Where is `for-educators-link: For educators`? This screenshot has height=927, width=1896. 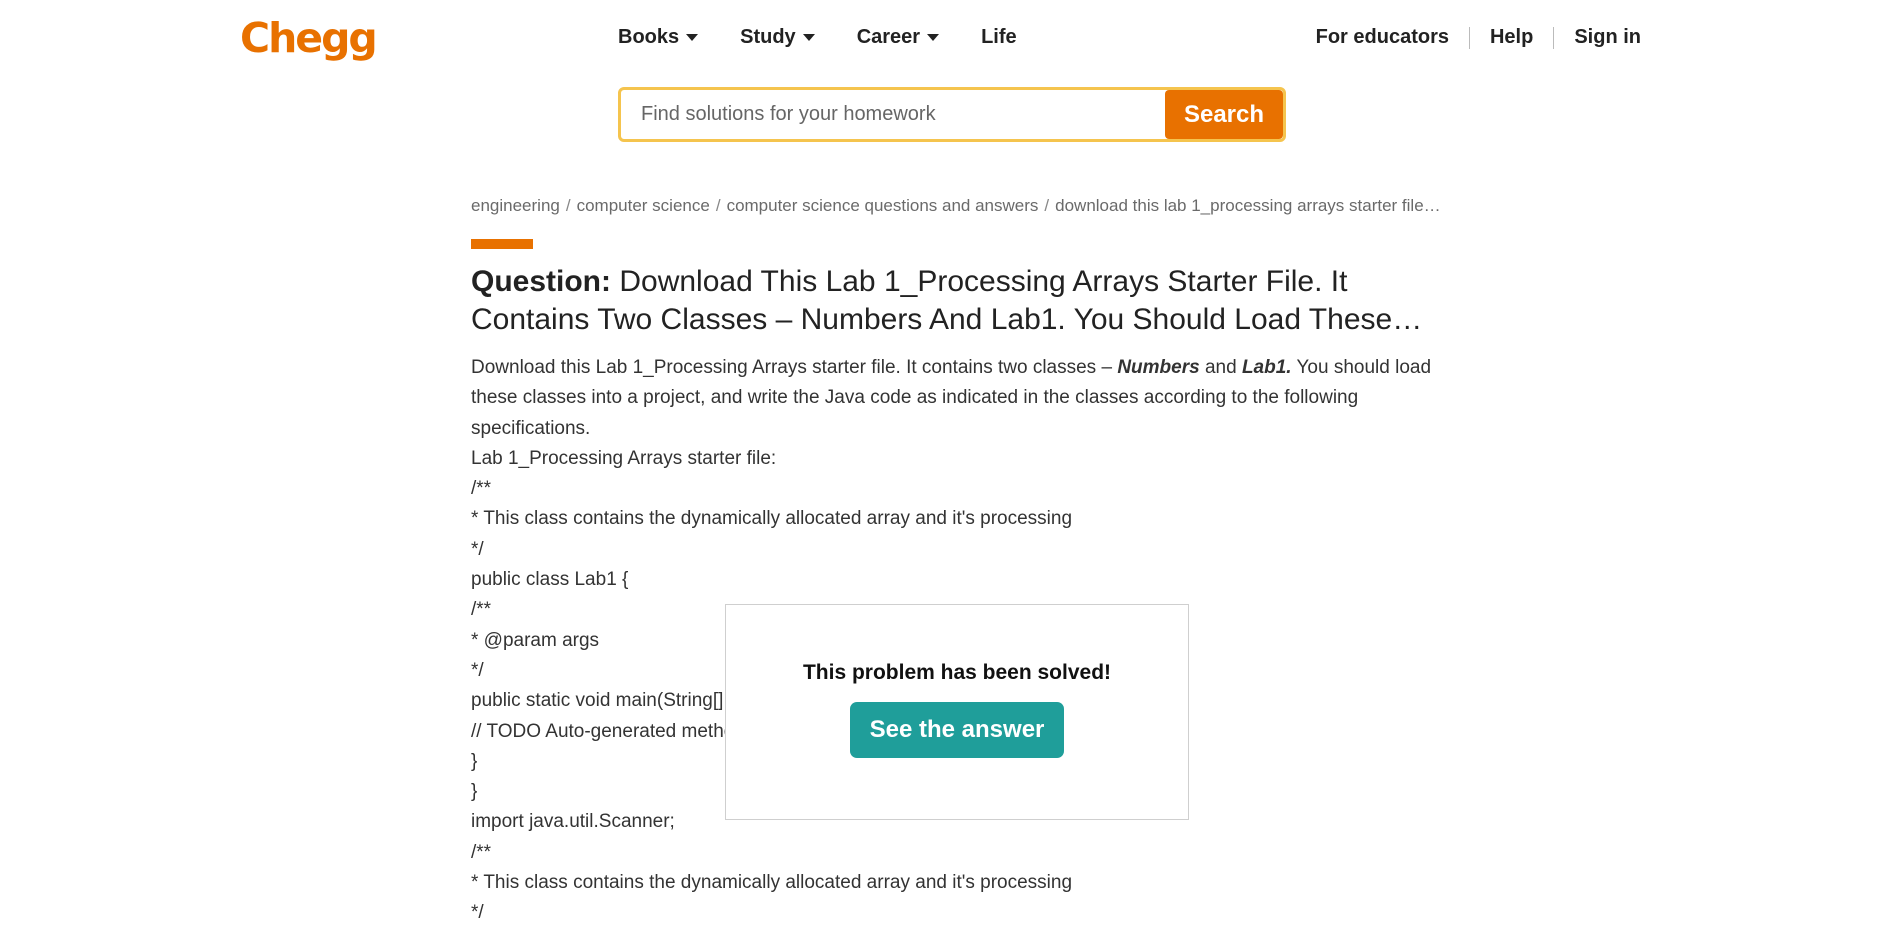 for-educators-link: For educators is located at coordinates (1382, 37).